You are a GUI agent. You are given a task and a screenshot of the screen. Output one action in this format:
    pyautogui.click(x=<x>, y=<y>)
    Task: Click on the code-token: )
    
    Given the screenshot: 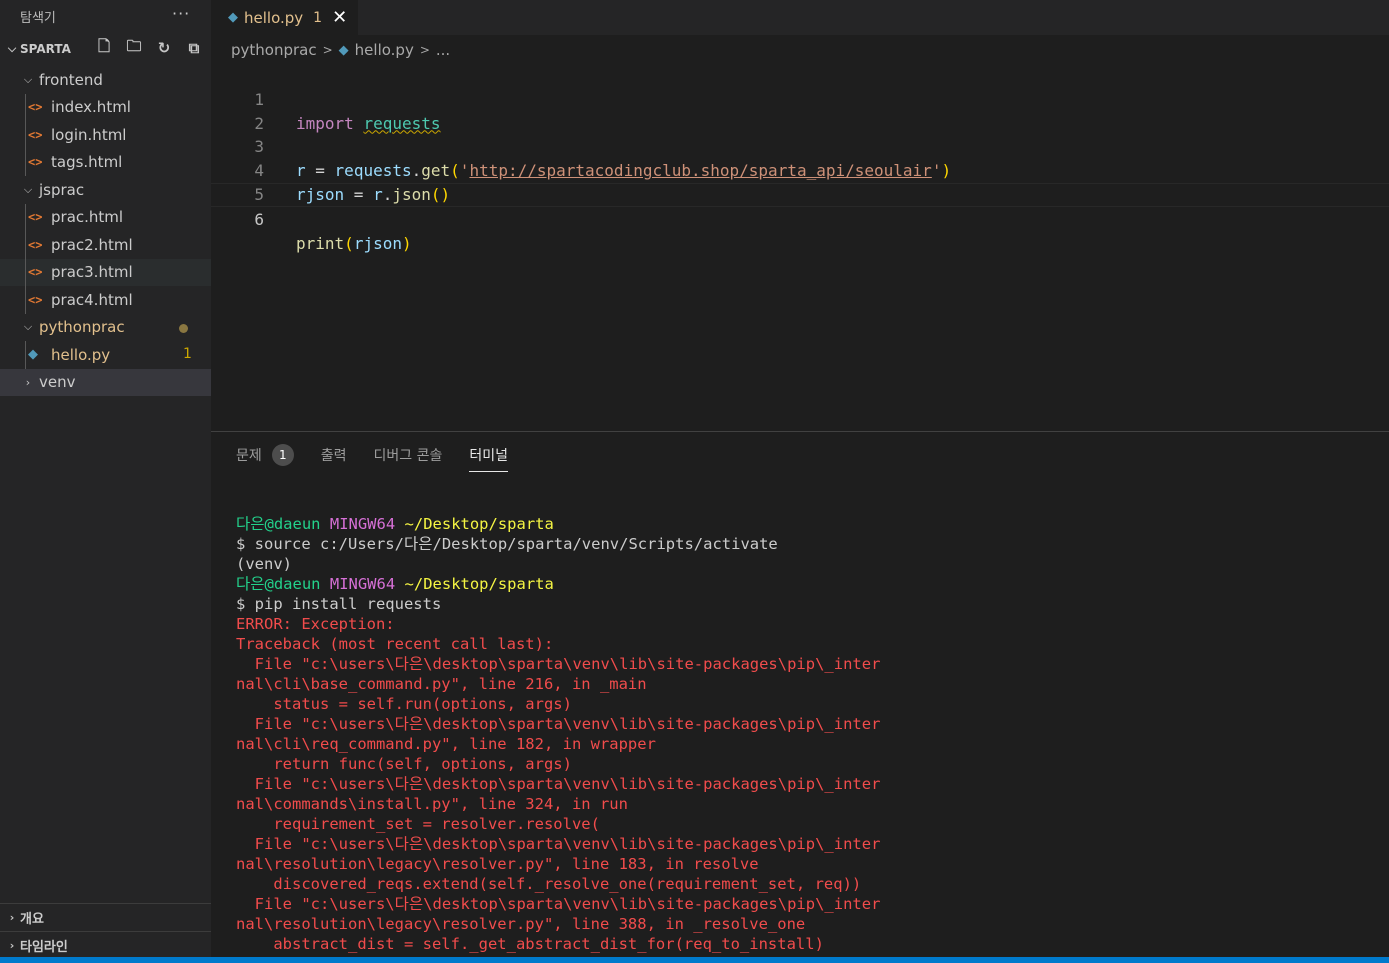 What is the action you would take?
    pyautogui.click(x=406, y=243)
    